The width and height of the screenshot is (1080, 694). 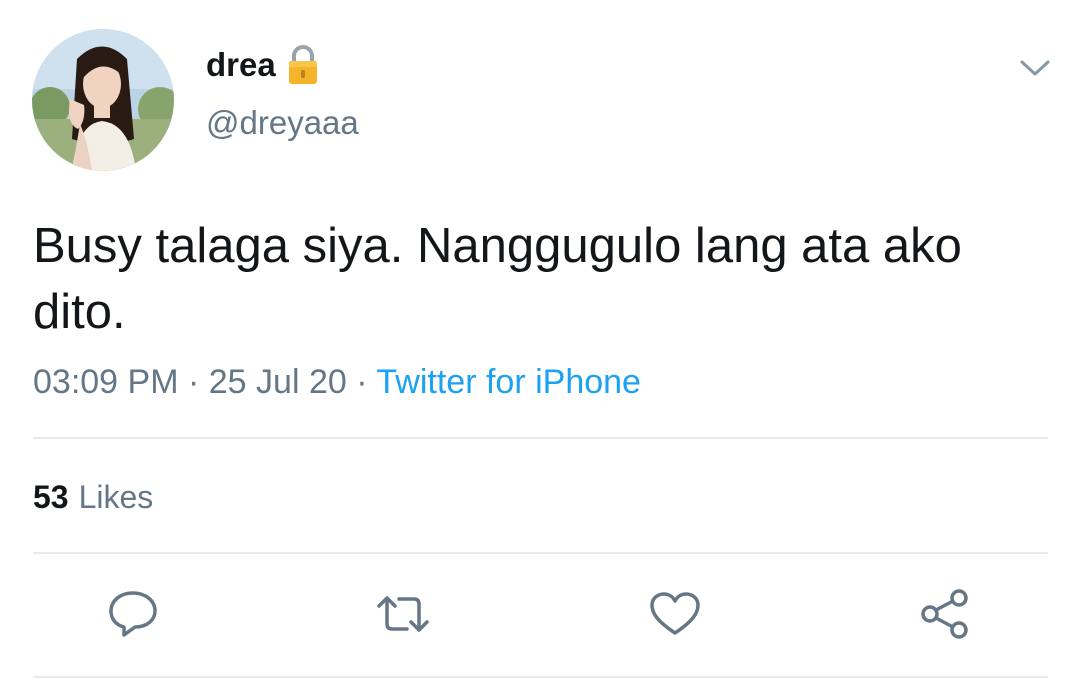 I want to click on tweet-date: 25 Jul 20, so click(x=277, y=382).